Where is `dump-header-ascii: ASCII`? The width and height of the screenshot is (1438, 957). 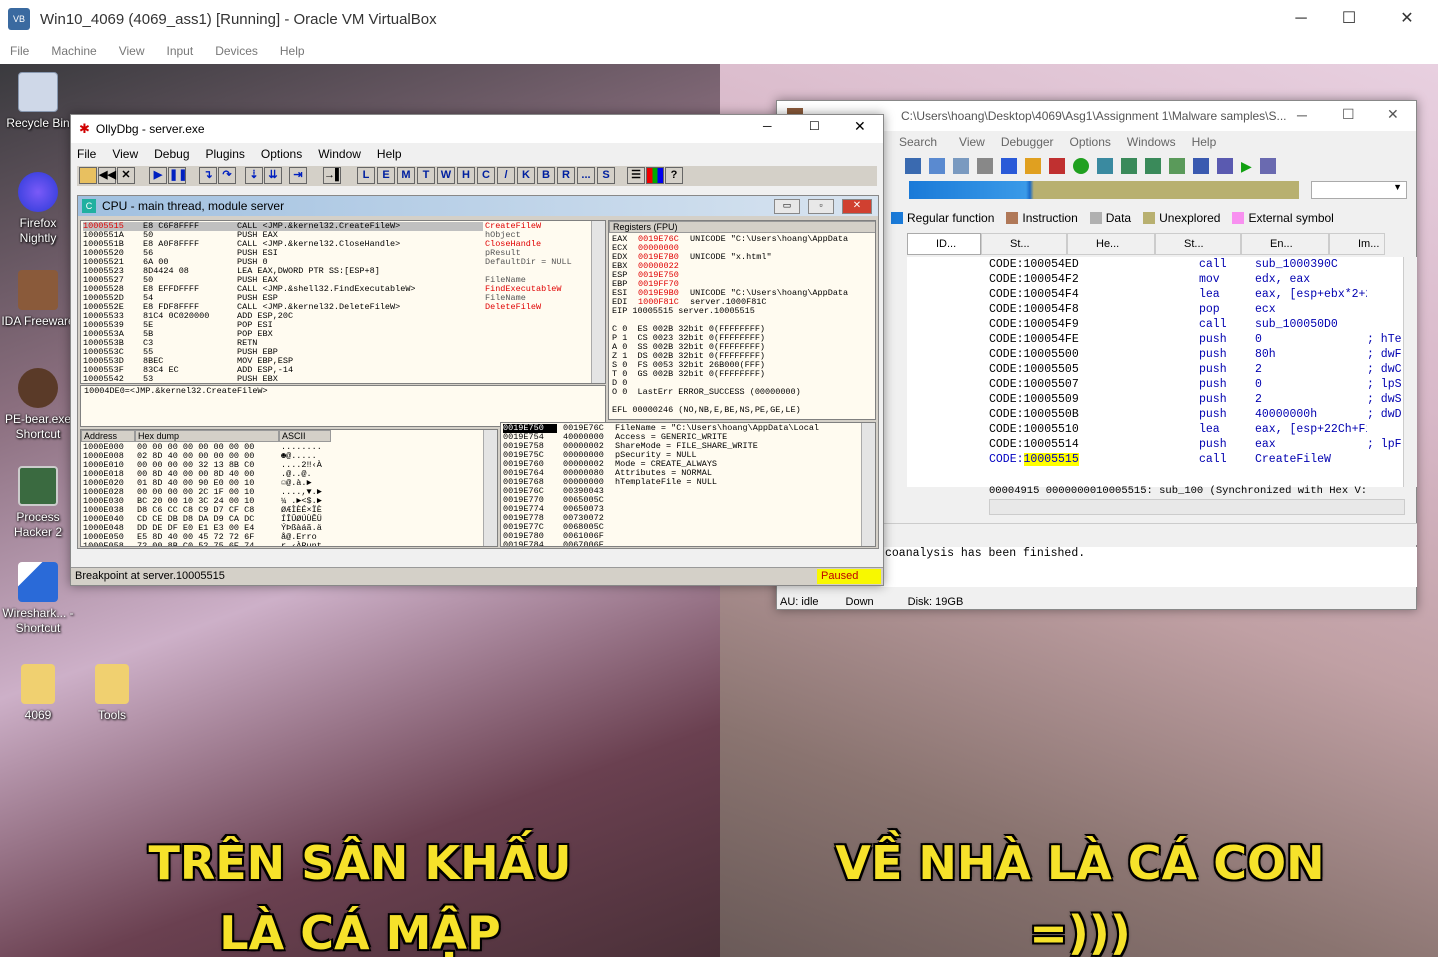
dump-header-ascii: ASCII is located at coordinates (305, 436).